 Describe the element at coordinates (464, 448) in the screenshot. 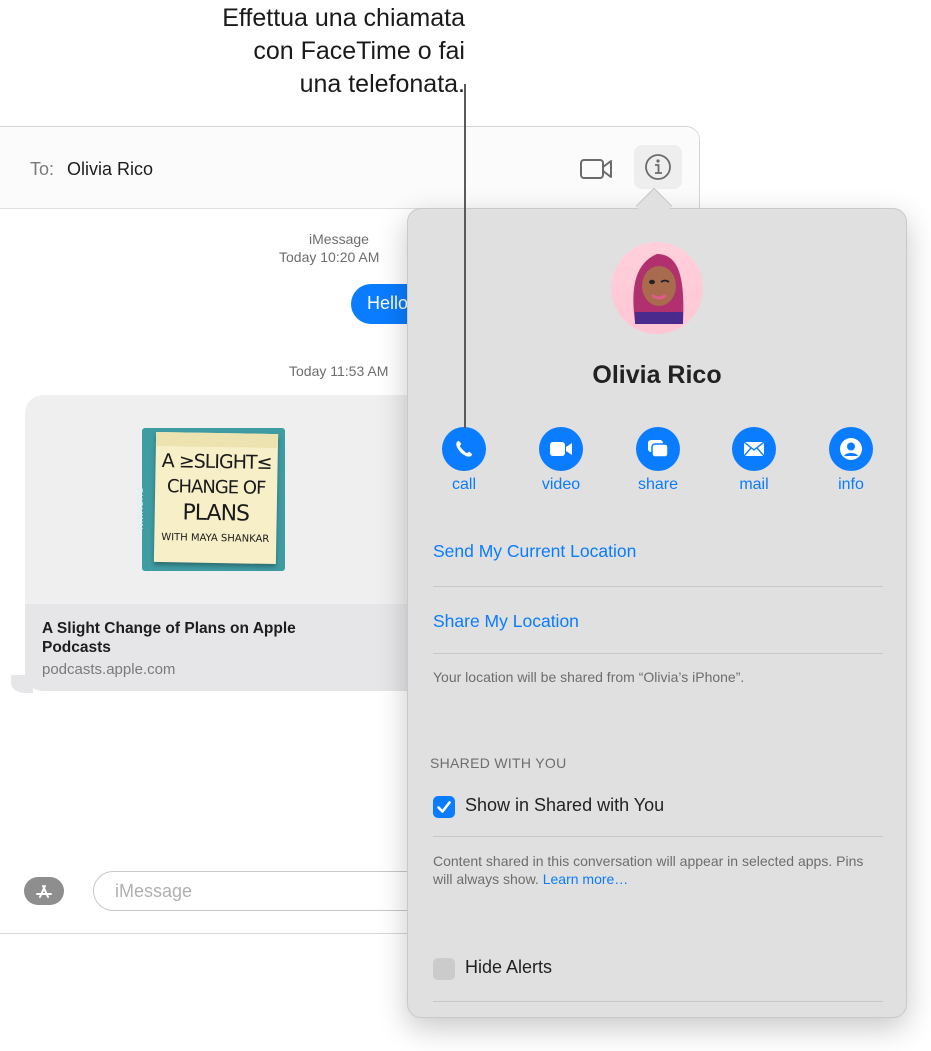

I see `phone-icon` at that location.